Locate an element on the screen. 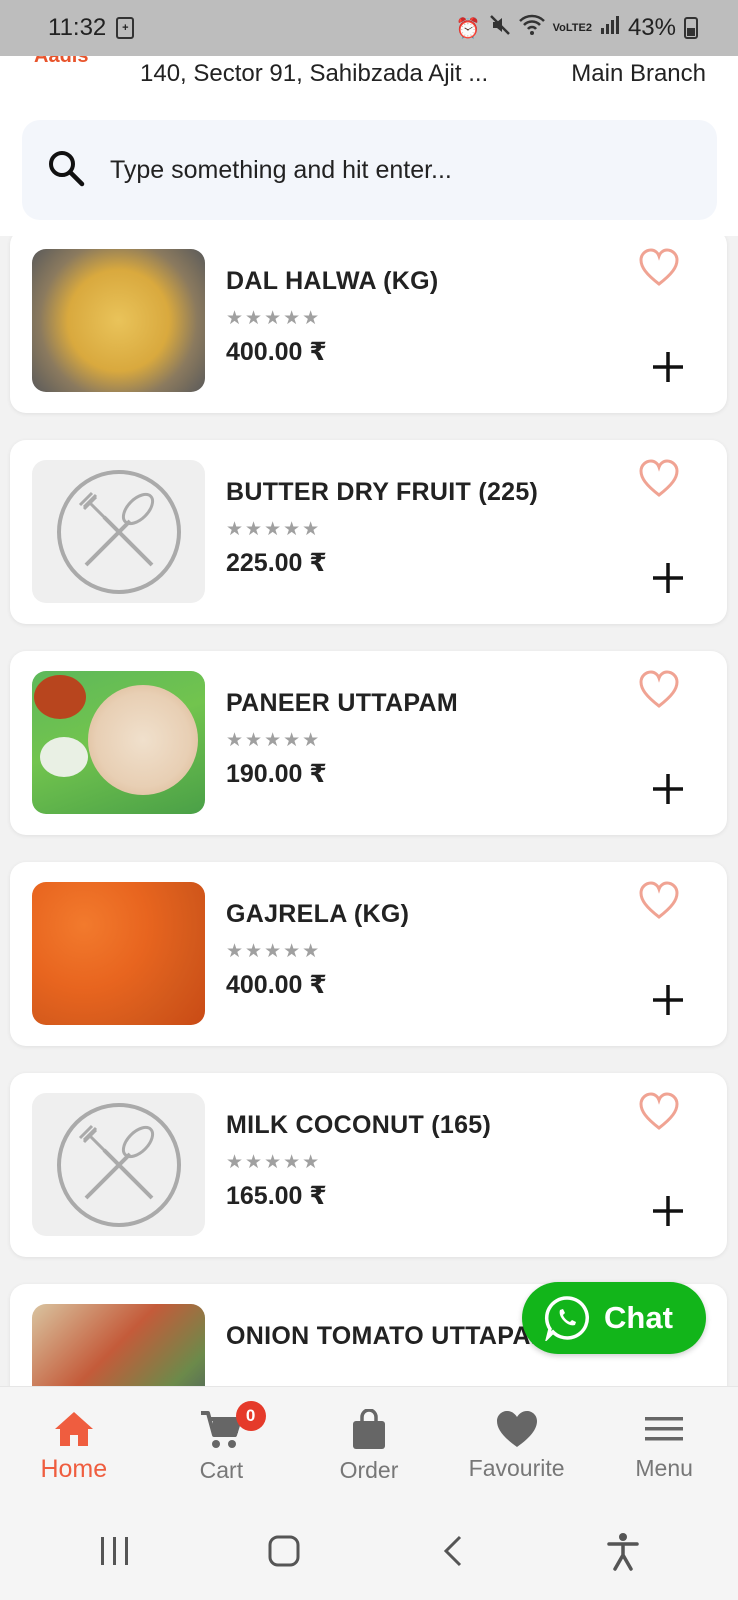  product-name: PANEER UTTAPAM is located at coordinates (342, 703).